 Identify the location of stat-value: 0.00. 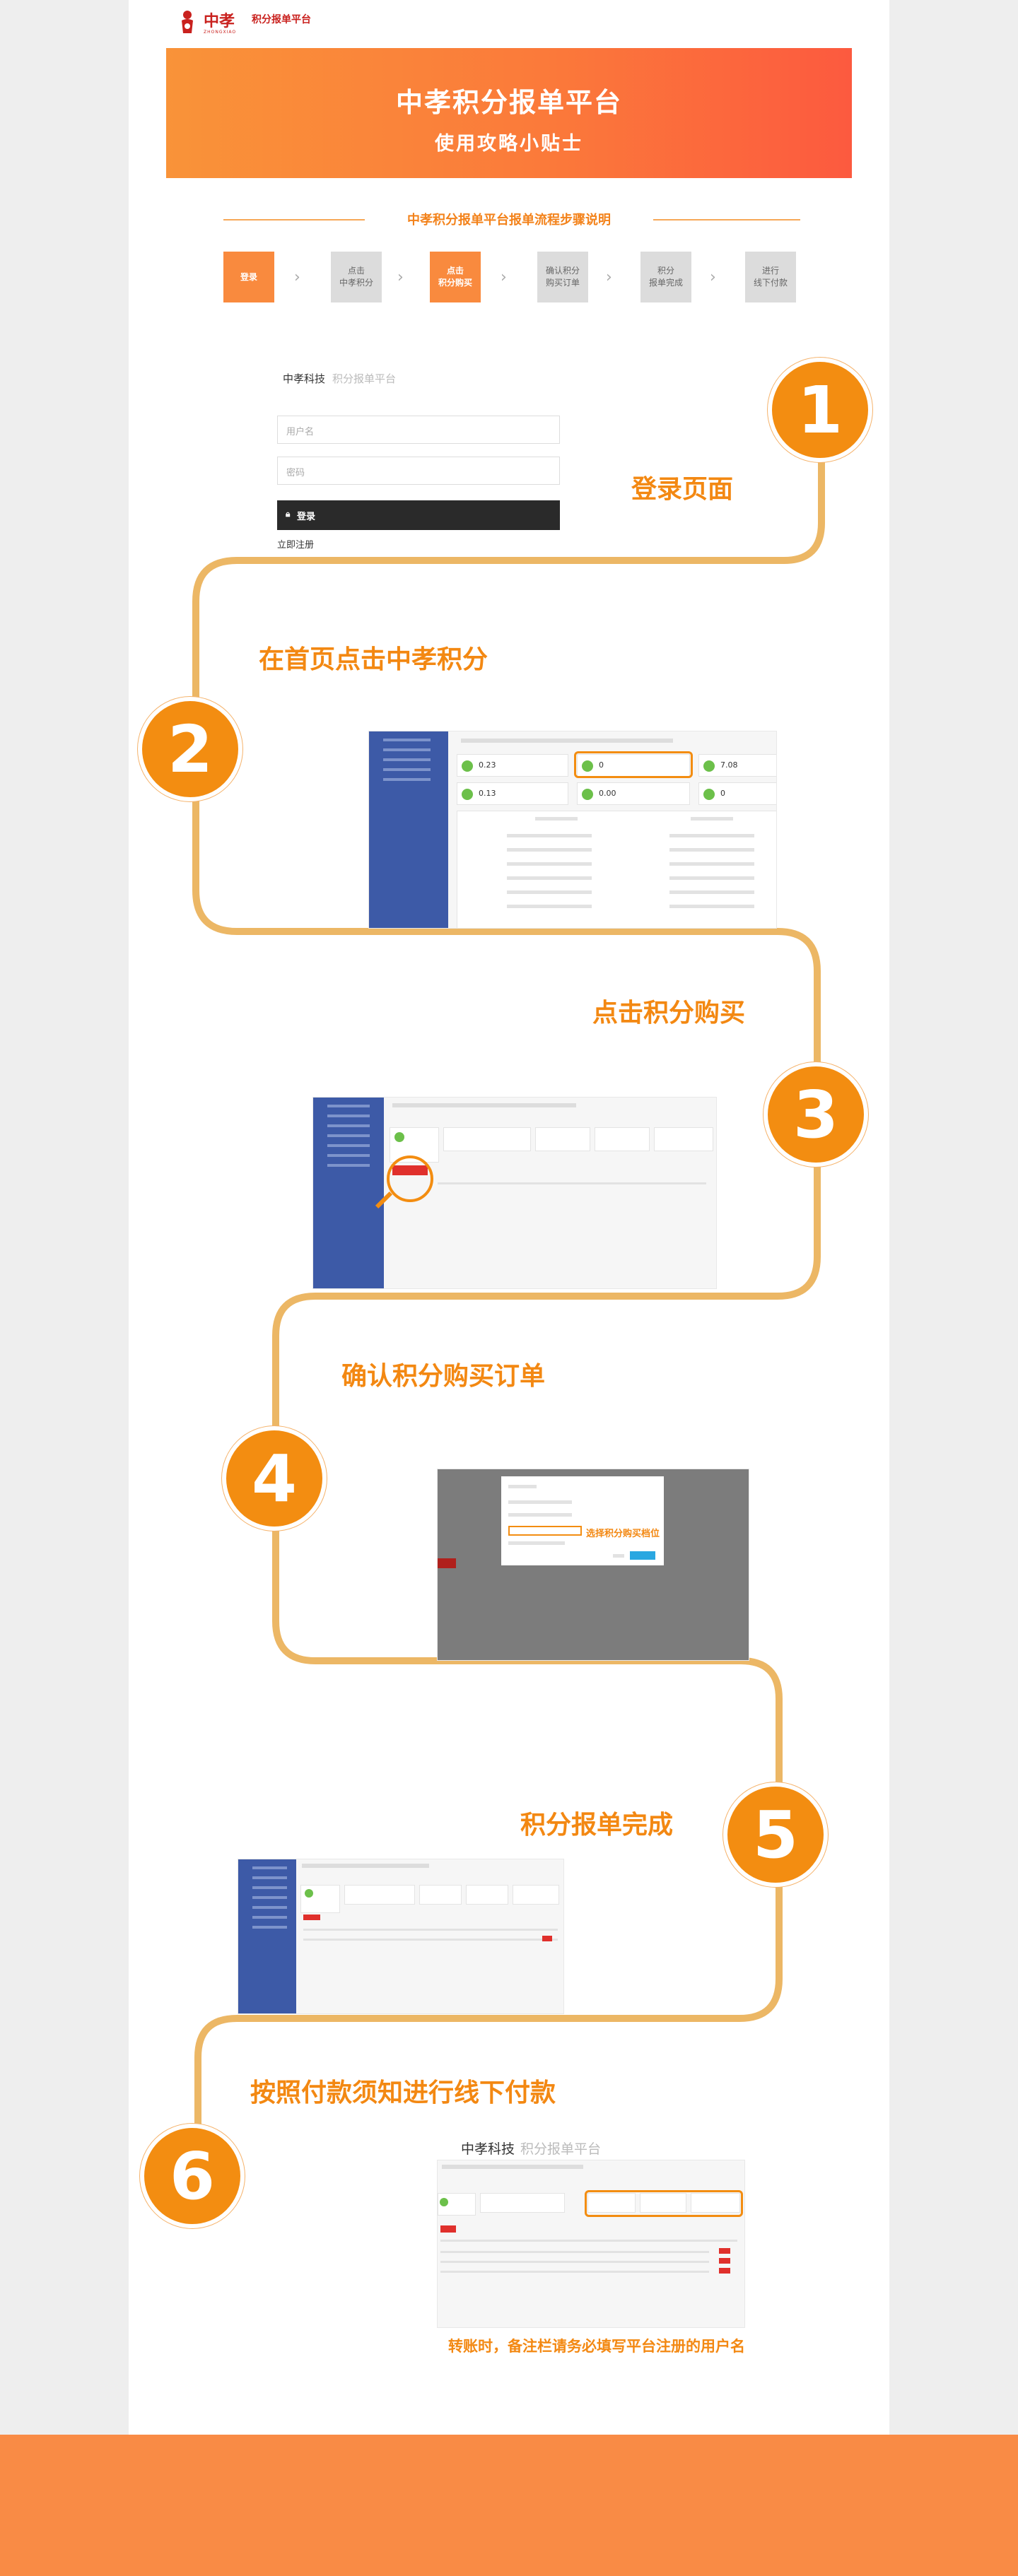
(608, 793).